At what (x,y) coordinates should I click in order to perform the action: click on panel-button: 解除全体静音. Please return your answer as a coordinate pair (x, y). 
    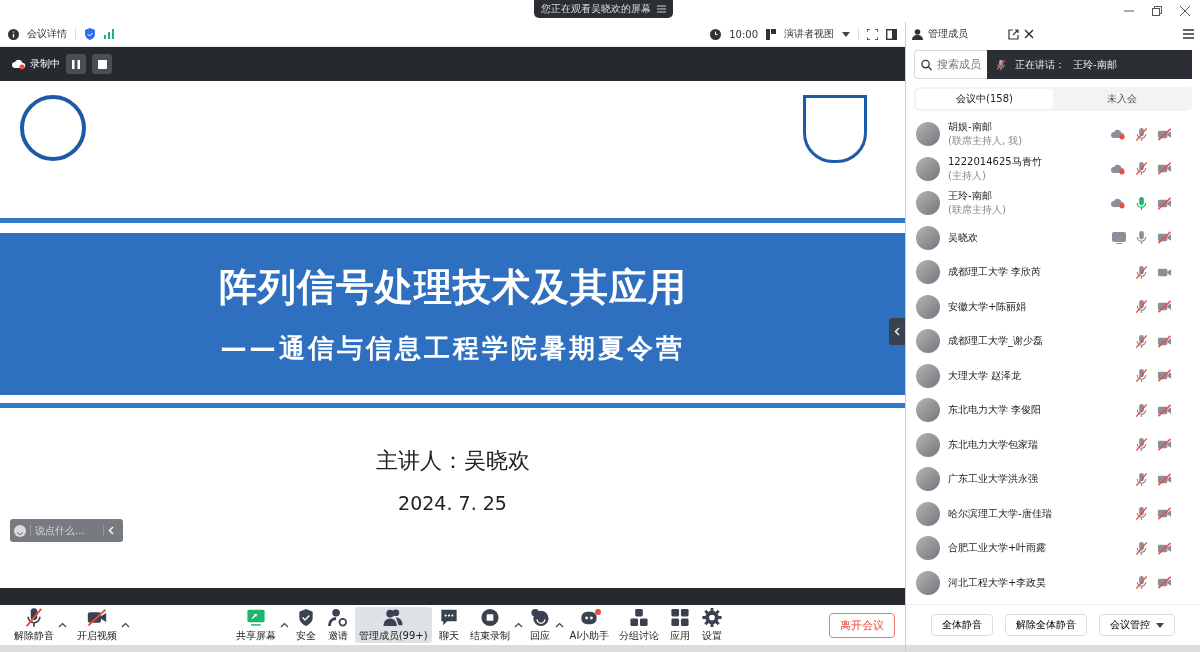
    Looking at the image, I should click on (1046, 625).